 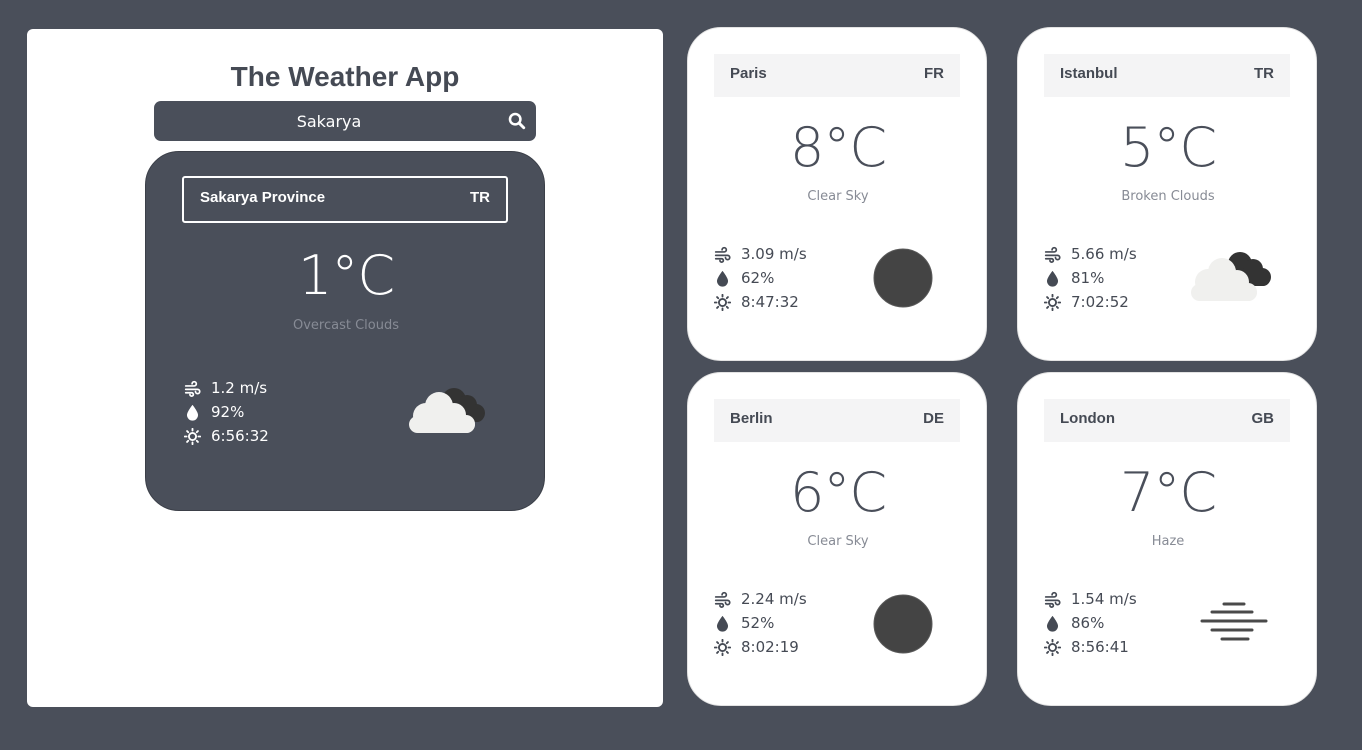 What do you see at coordinates (329, 121) in the screenshot?
I see `search-input` at bounding box center [329, 121].